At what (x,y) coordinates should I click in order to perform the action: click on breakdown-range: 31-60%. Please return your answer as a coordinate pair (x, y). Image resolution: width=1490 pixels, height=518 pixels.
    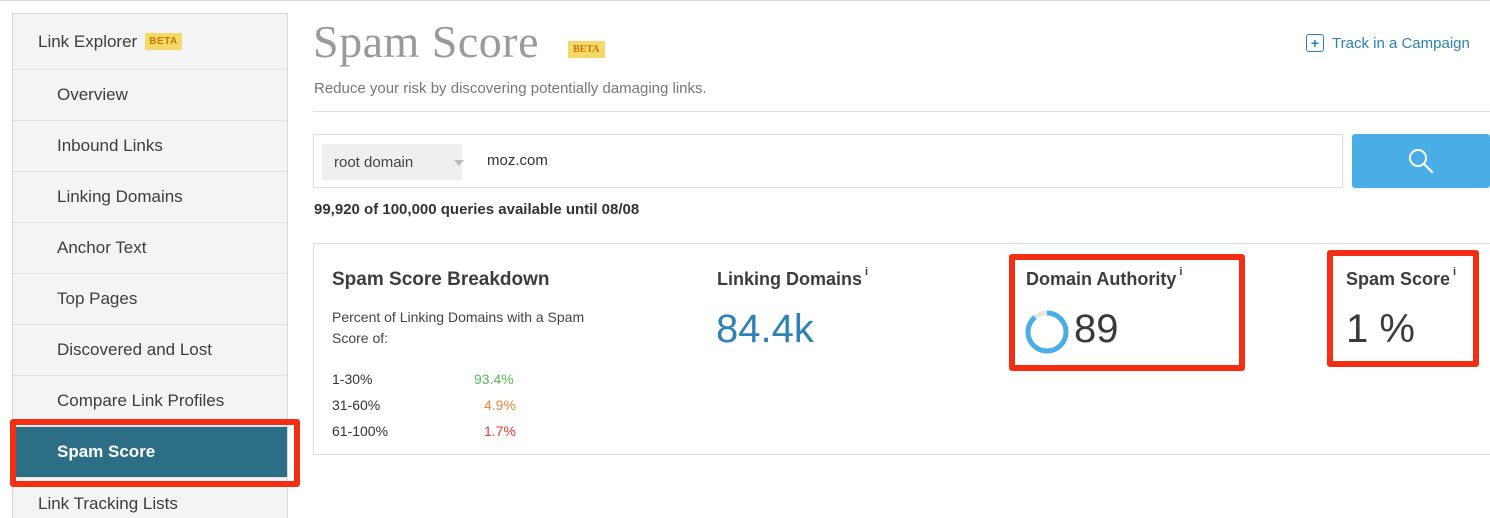
    Looking at the image, I should click on (356, 405).